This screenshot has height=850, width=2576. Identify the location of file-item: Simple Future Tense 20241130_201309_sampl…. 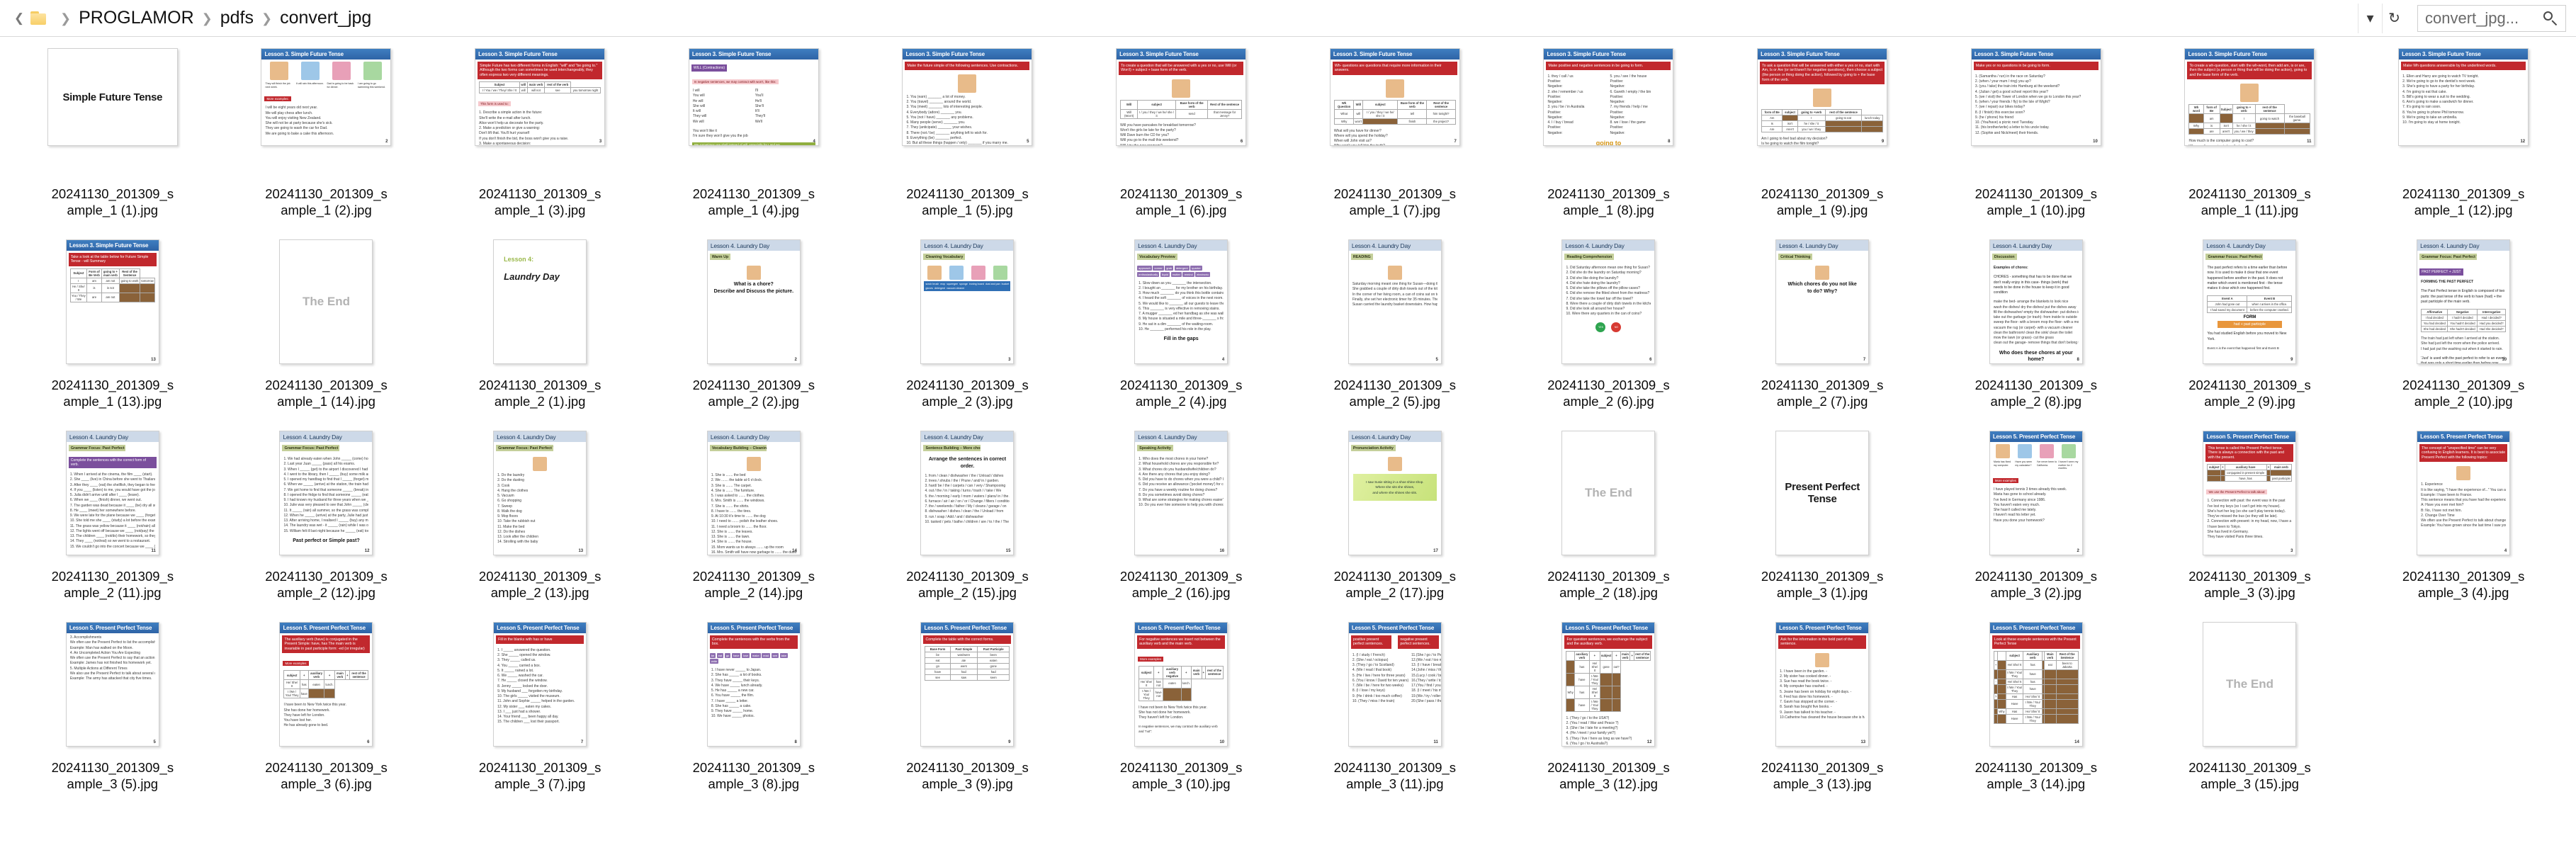
(113, 140).